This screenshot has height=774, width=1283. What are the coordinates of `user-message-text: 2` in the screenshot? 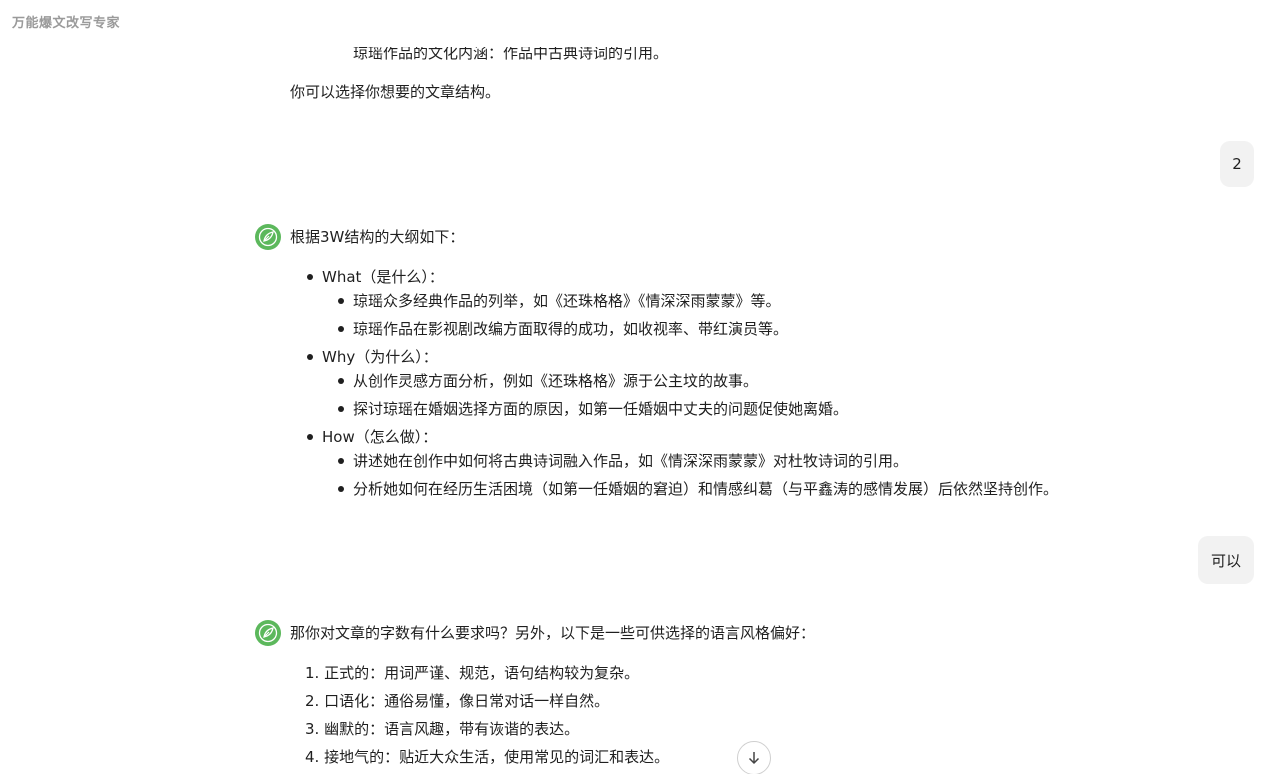 It's located at (1237, 164).